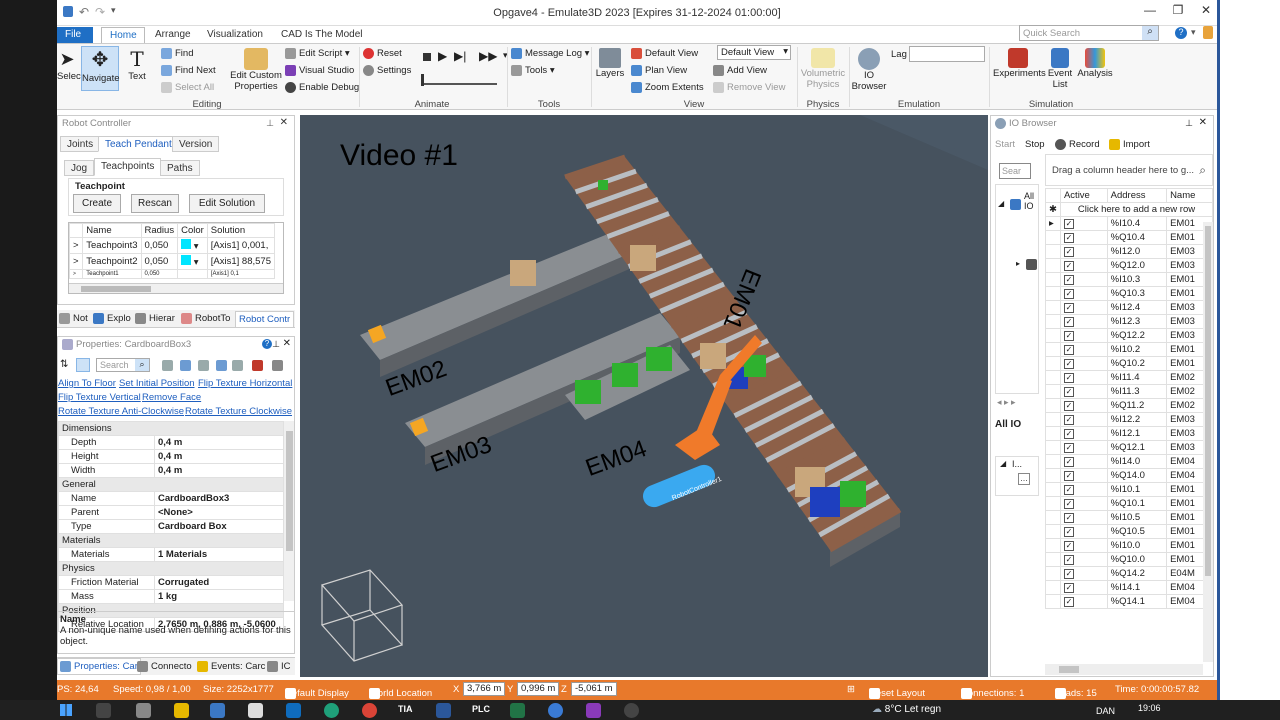 This screenshot has height=720, width=1280. Describe the element at coordinates (631, 710) in the screenshot. I see `media-player-icon` at that location.